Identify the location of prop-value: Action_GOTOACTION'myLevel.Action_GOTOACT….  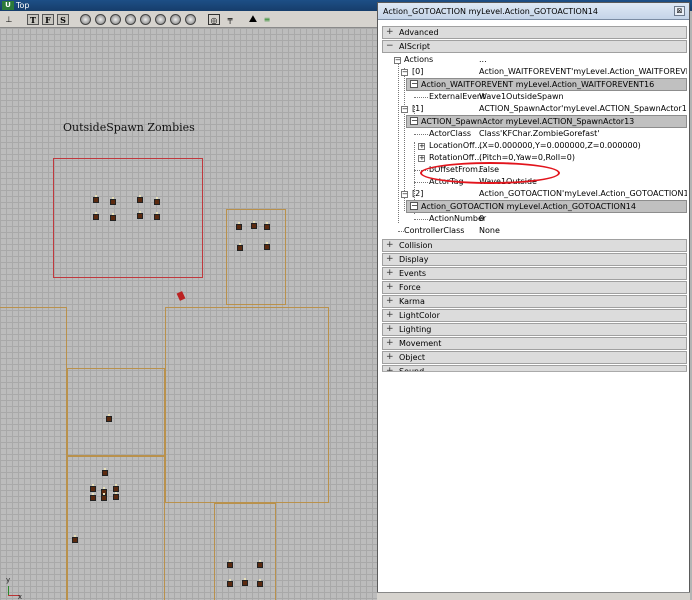
(583, 194).